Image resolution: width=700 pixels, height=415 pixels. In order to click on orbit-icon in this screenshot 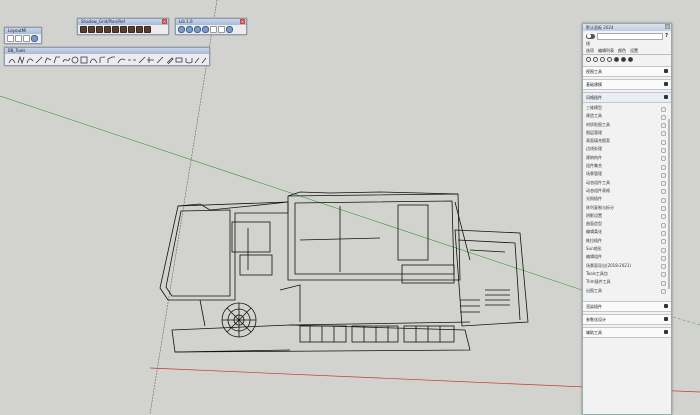, I will do `click(181, 29)`.